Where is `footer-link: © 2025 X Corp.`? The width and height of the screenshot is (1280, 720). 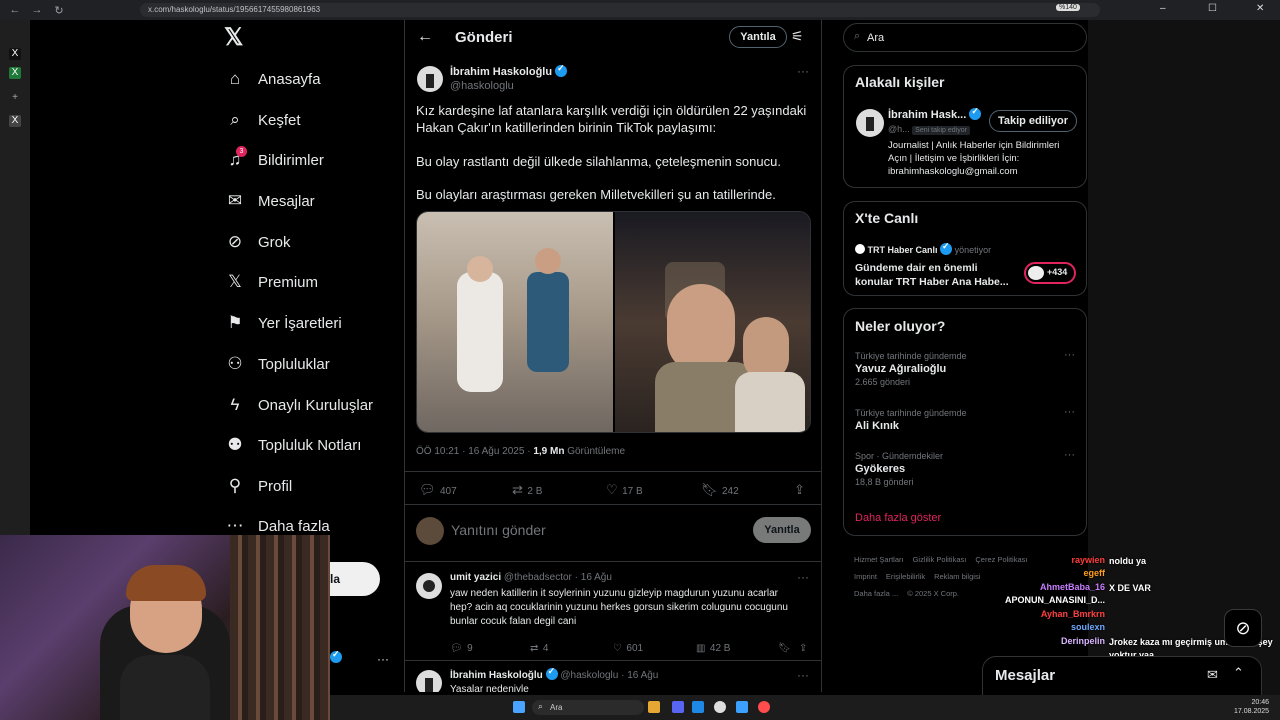 footer-link: © 2025 X Corp. is located at coordinates (933, 593).